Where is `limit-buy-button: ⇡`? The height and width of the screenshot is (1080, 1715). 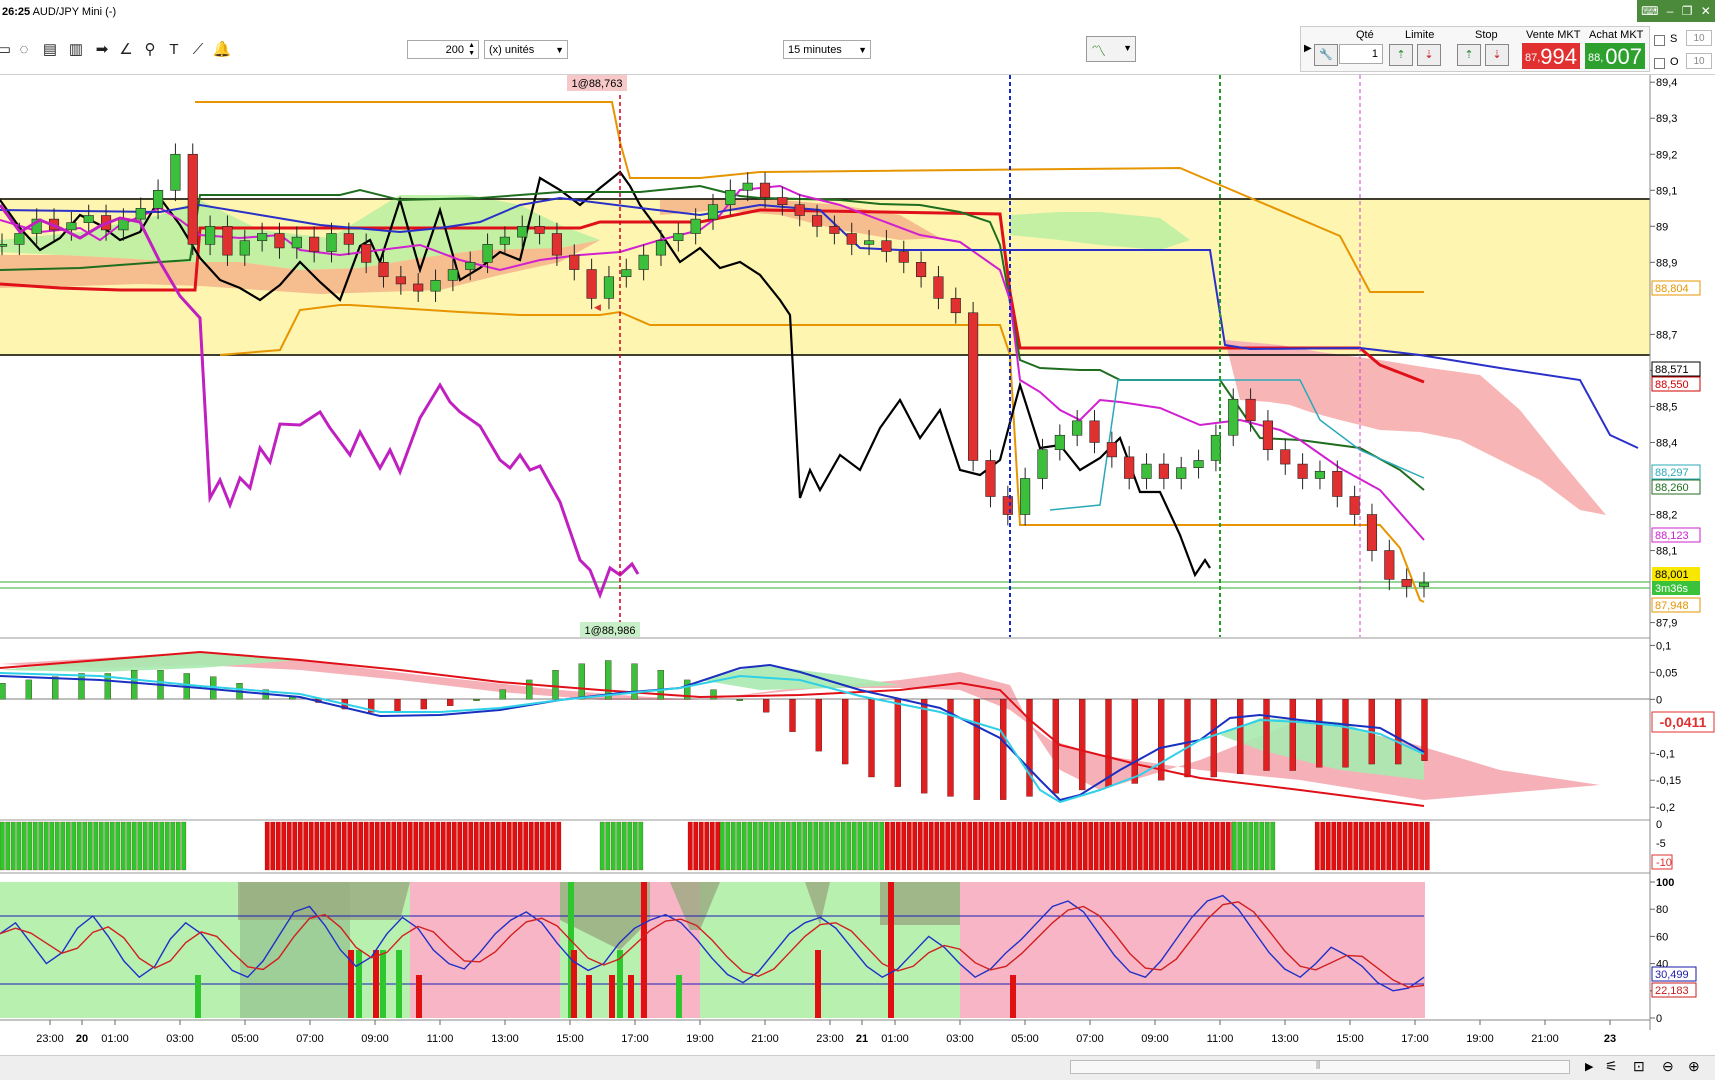
limit-buy-button: ⇡ is located at coordinates (1401, 55).